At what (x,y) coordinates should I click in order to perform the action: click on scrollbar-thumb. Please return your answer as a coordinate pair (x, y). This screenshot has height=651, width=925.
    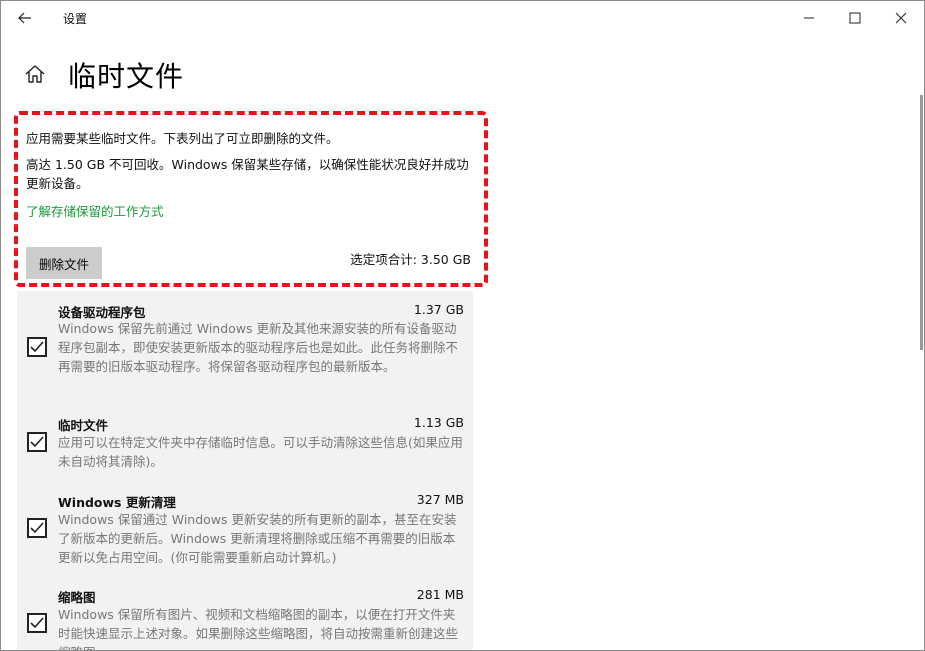
    Looking at the image, I should click on (921, 222).